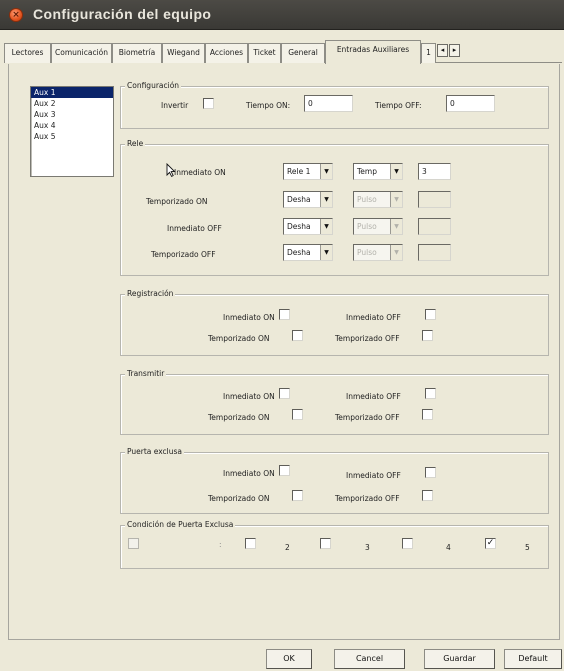 Image resolution: width=564 pixels, height=671 pixels. I want to click on tab-general: General, so click(303, 53).